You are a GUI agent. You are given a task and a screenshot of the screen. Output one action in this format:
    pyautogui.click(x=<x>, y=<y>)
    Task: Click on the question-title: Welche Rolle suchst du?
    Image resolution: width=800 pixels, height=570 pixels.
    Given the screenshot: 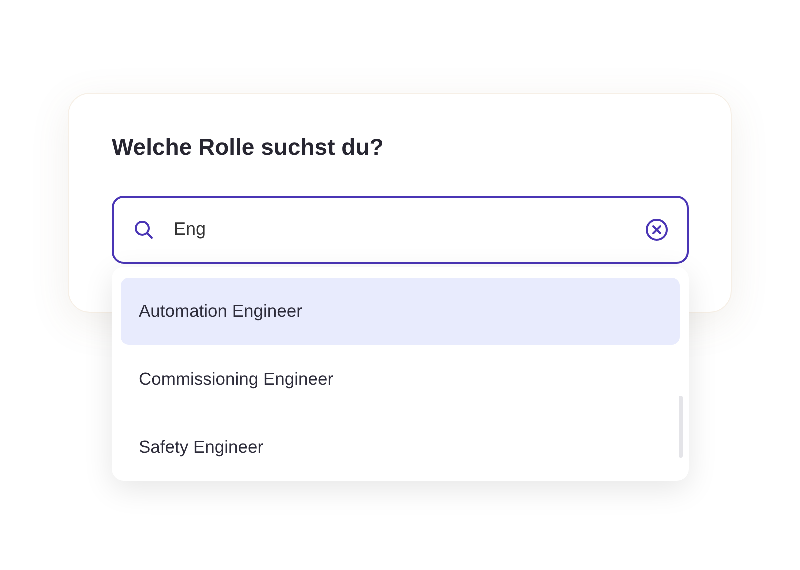 What is the action you would take?
    pyautogui.click(x=248, y=148)
    